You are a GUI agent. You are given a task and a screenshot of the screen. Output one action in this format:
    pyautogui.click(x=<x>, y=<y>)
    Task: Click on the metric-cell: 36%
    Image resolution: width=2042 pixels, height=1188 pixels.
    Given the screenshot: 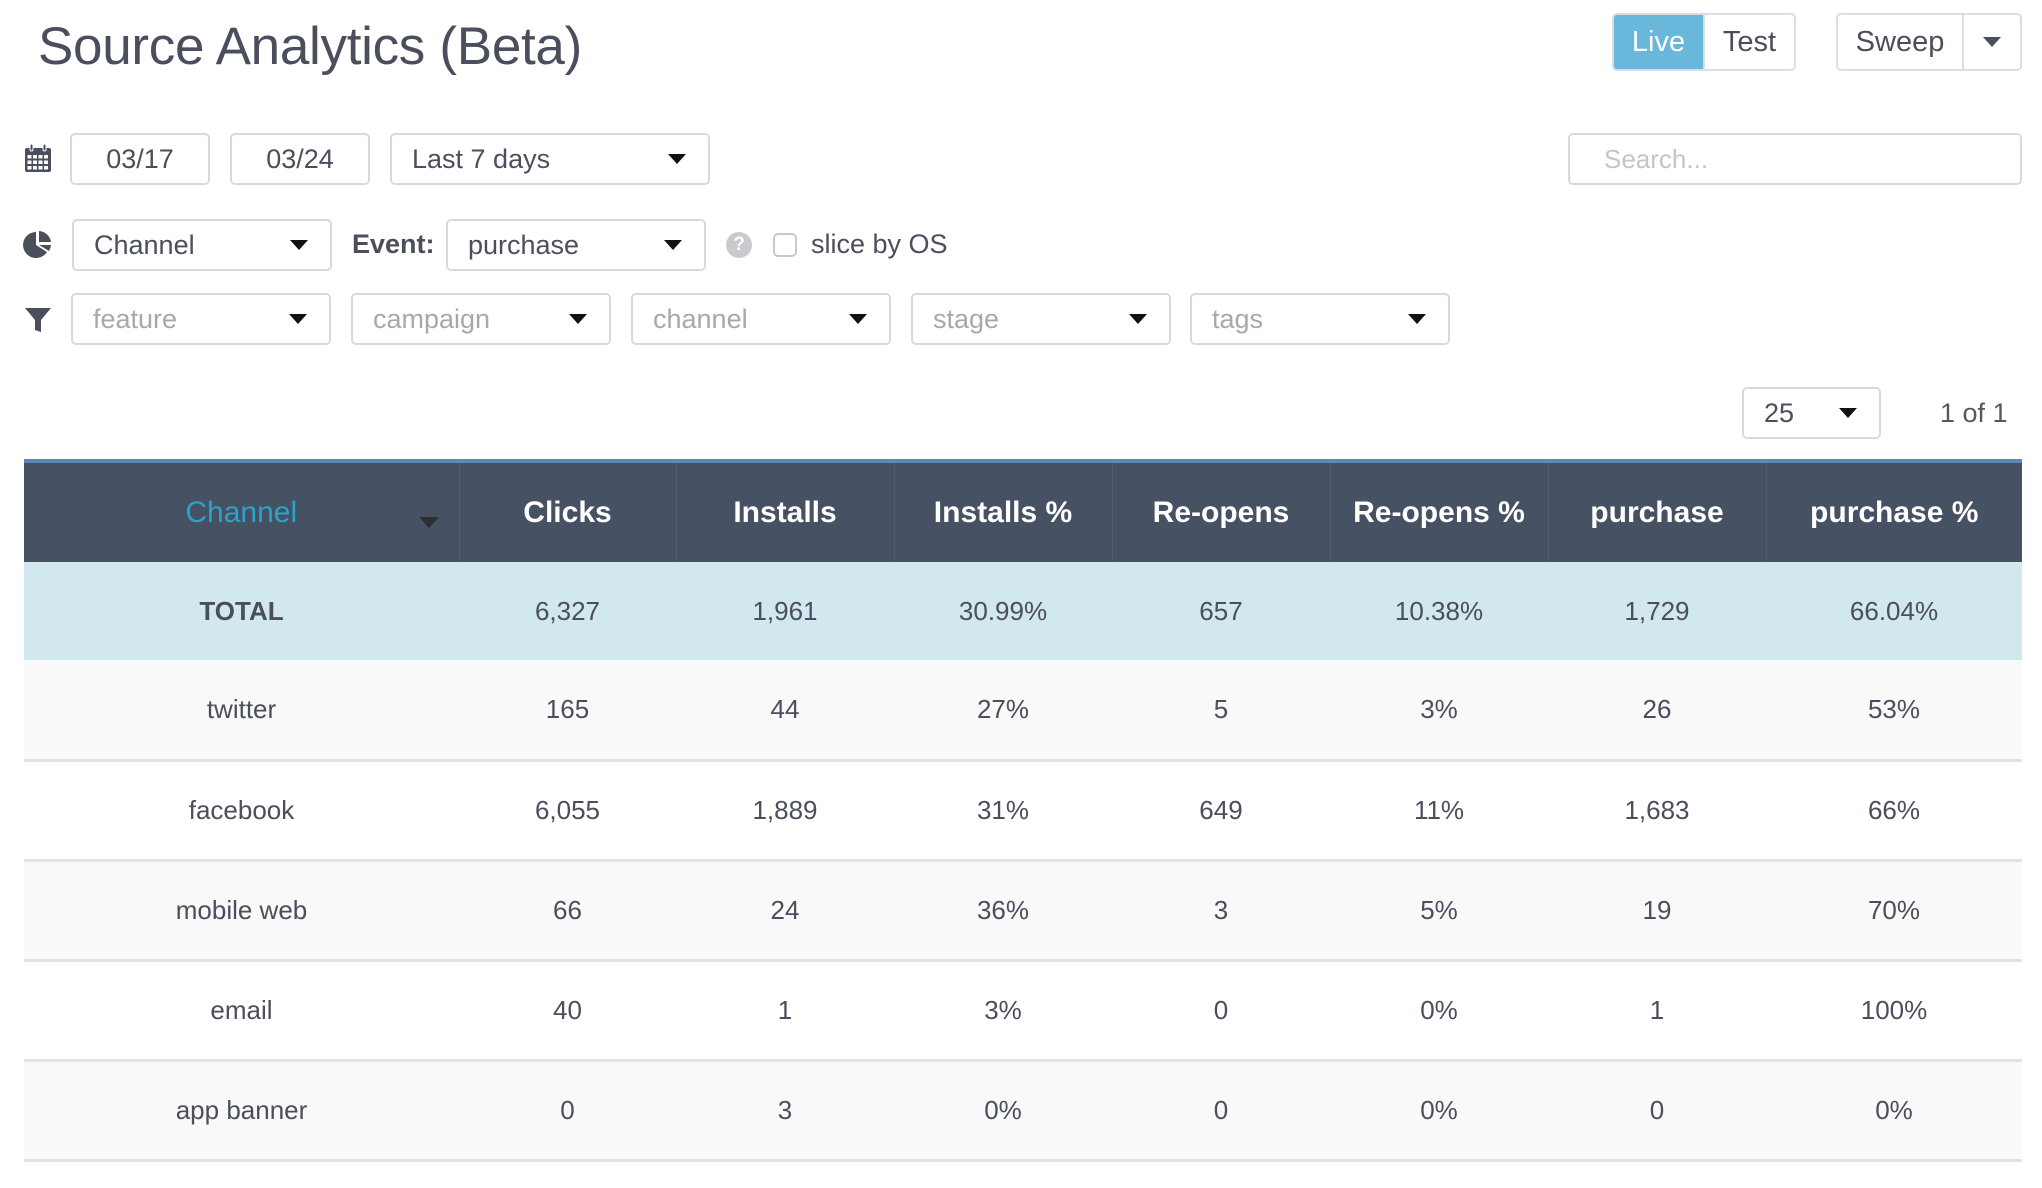 What is the action you would take?
    pyautogui.click(x=1003, y=911)
    